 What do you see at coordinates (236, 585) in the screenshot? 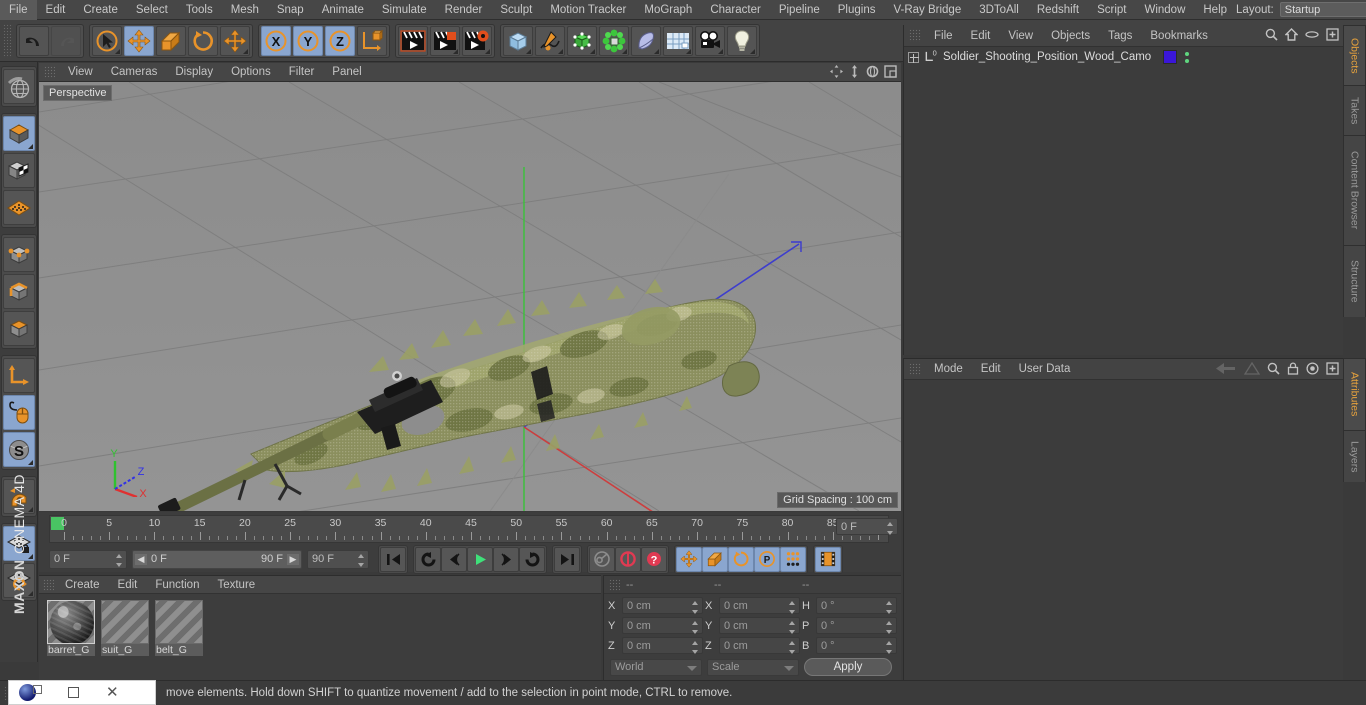
I see `material-menu-texture: Texture` at bounding box center [236, 585].